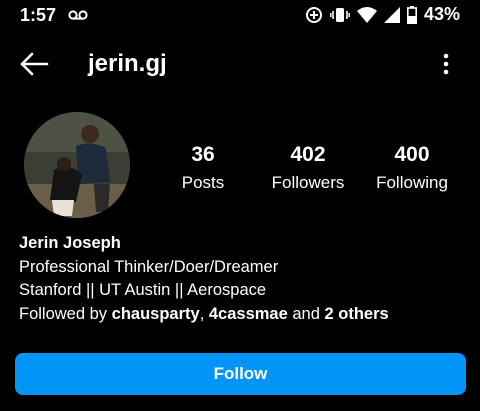 This screenshot has width=480, height=411. Describe the element at coordinates (340, 14) in the screenshot. I see `vibrate-icon` at that location.